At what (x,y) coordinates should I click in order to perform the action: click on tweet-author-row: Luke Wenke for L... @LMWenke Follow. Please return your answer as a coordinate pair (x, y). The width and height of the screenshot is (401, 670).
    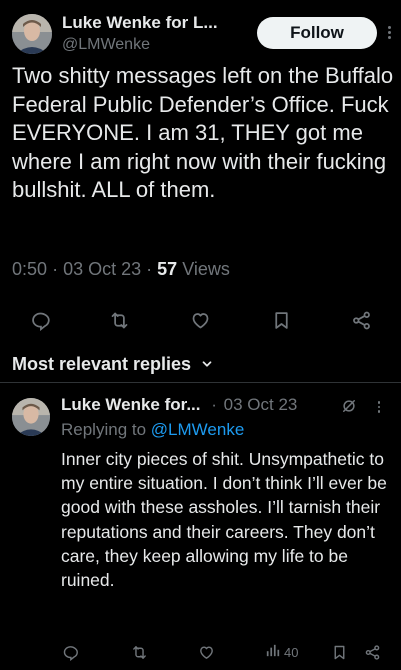
    Looking at the image, I should click on (201, 32).